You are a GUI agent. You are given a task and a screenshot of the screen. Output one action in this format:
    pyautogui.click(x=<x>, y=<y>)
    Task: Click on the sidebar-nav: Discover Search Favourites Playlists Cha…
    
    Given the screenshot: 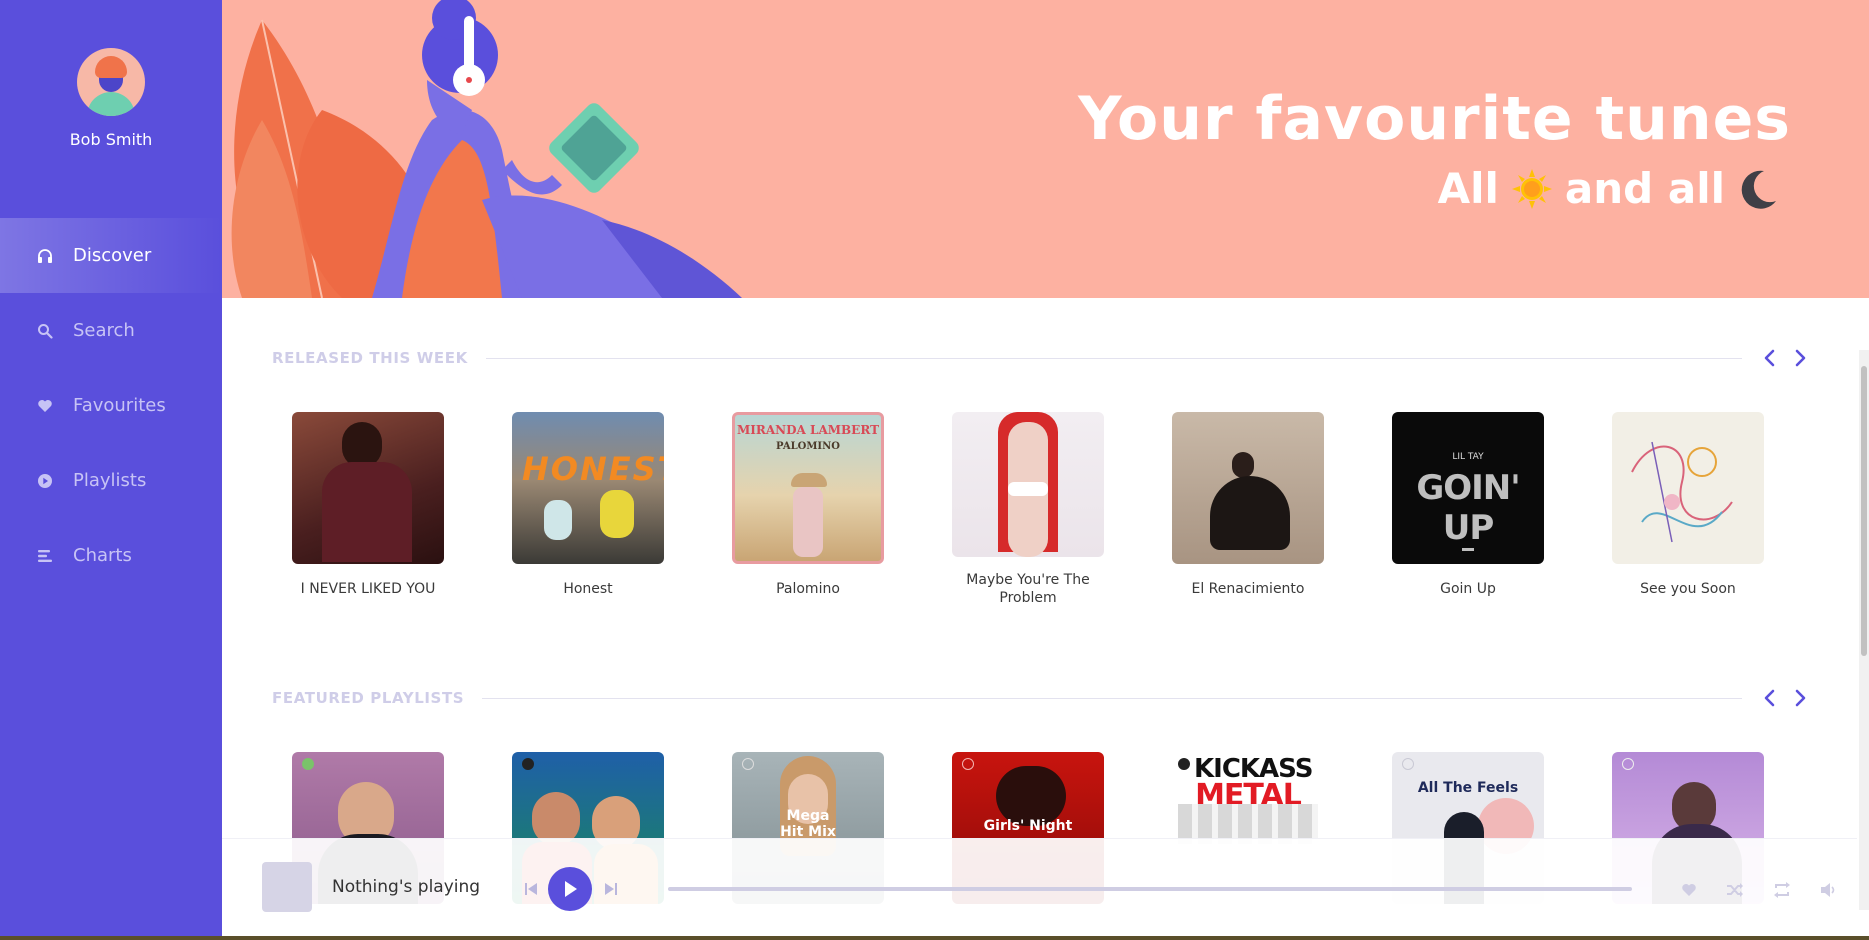 What is the action you would take?
    pyautogui.click(x=111, y=405)
    